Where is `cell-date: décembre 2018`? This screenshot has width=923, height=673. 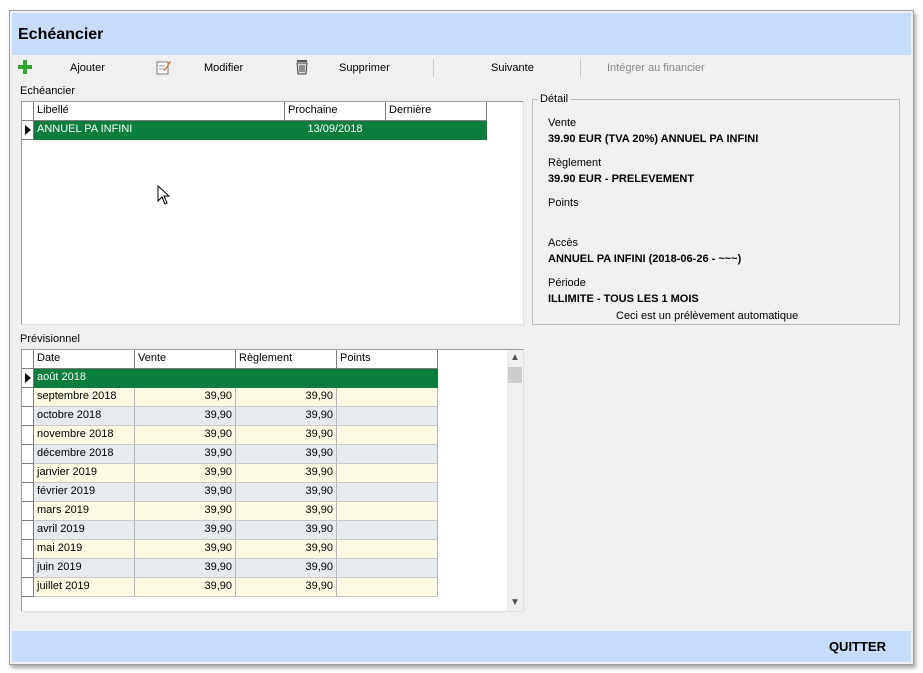
cell-date: décembre 2018 is located at coordinates (84, 454).